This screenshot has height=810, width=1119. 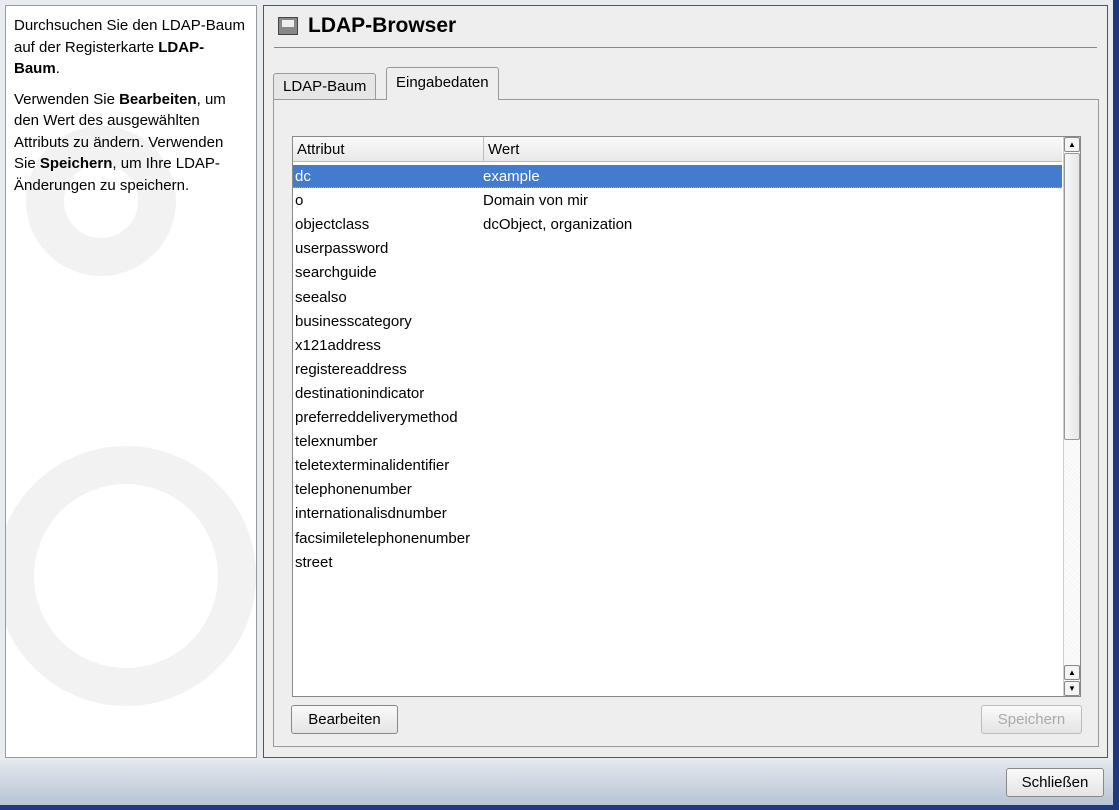 What do you see at coordinates (677, 417) in the screenshot?
I see `table-row: preferreddeliverymethod` at bounding box center [677, 417].